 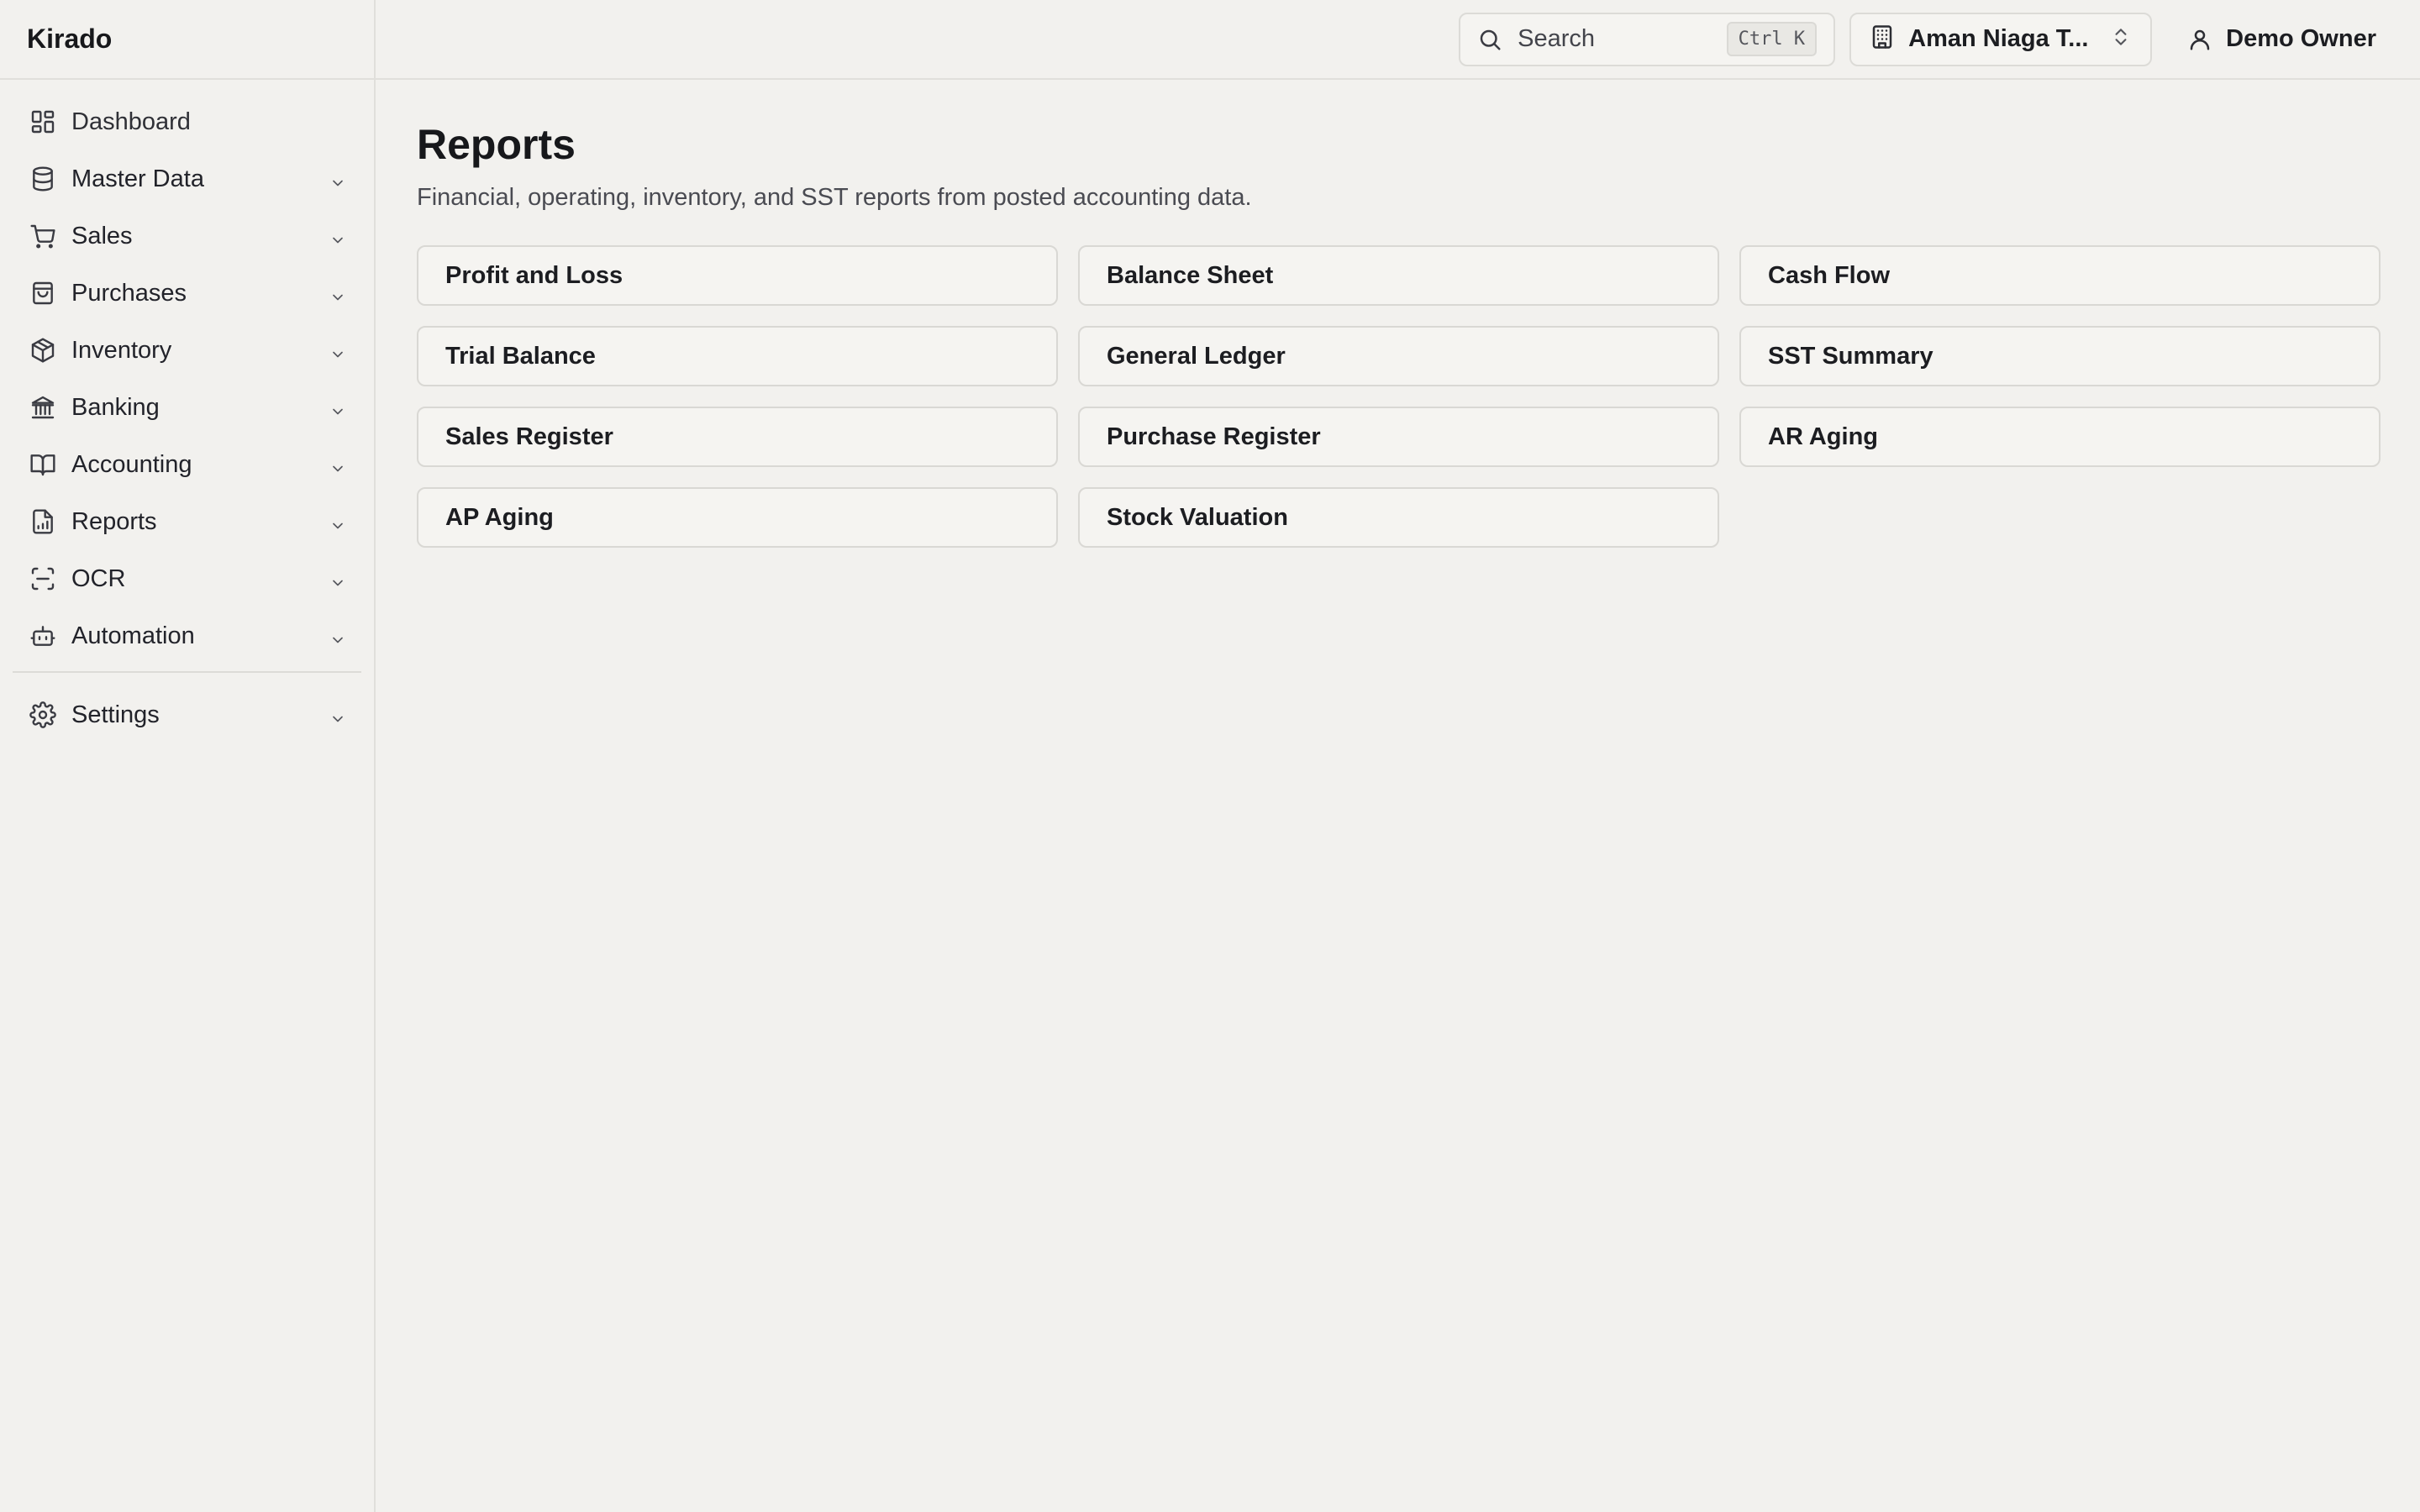 What do you see at coordinates (187, 236) in the screenshot?
I see `sidebar-item-sales: Sales` at bounding box center [187, 236].